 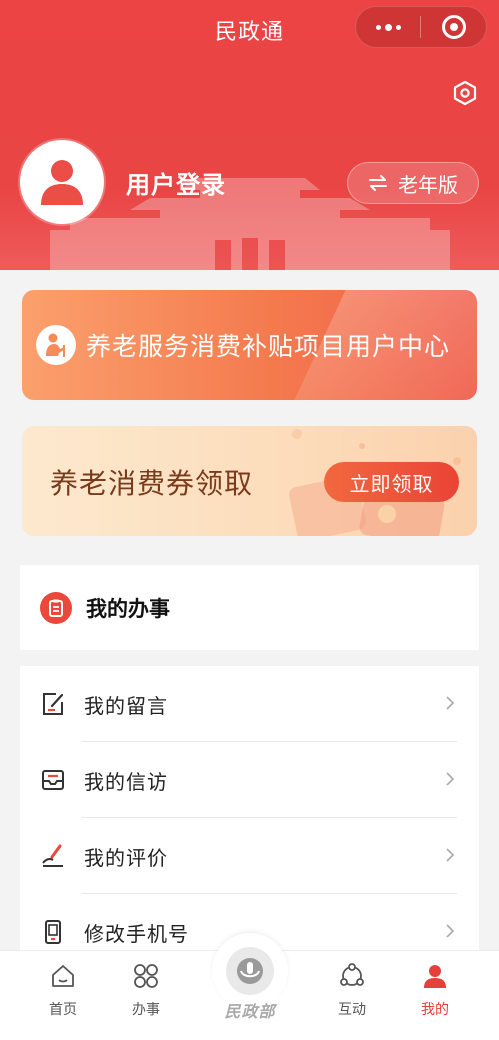 I want to click on clipboard-icon, so click(x=56, y=607).